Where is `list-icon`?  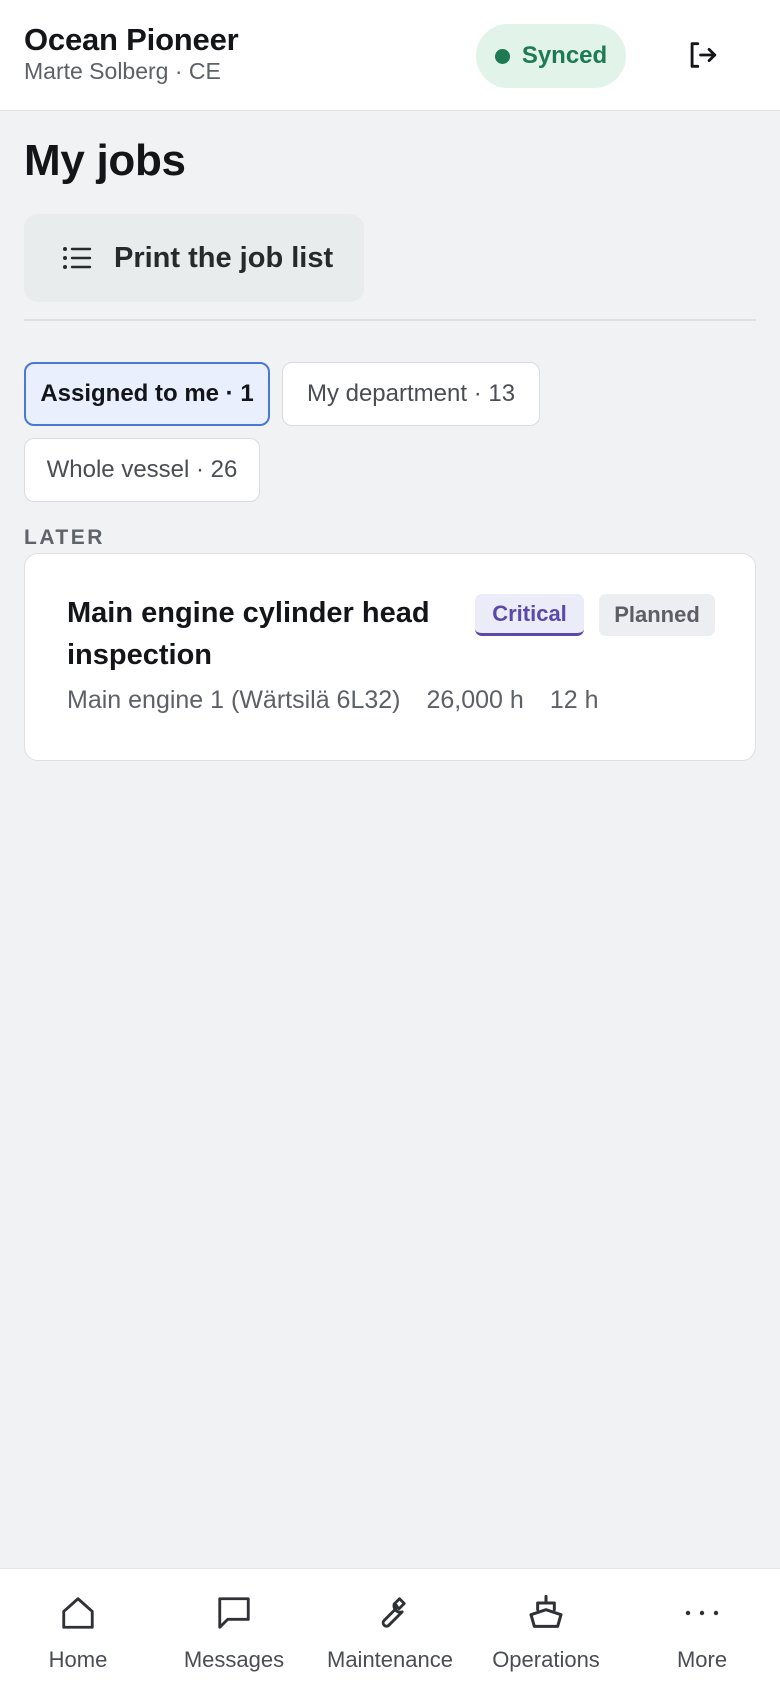
list-icon is located at coordinates (77, 258).